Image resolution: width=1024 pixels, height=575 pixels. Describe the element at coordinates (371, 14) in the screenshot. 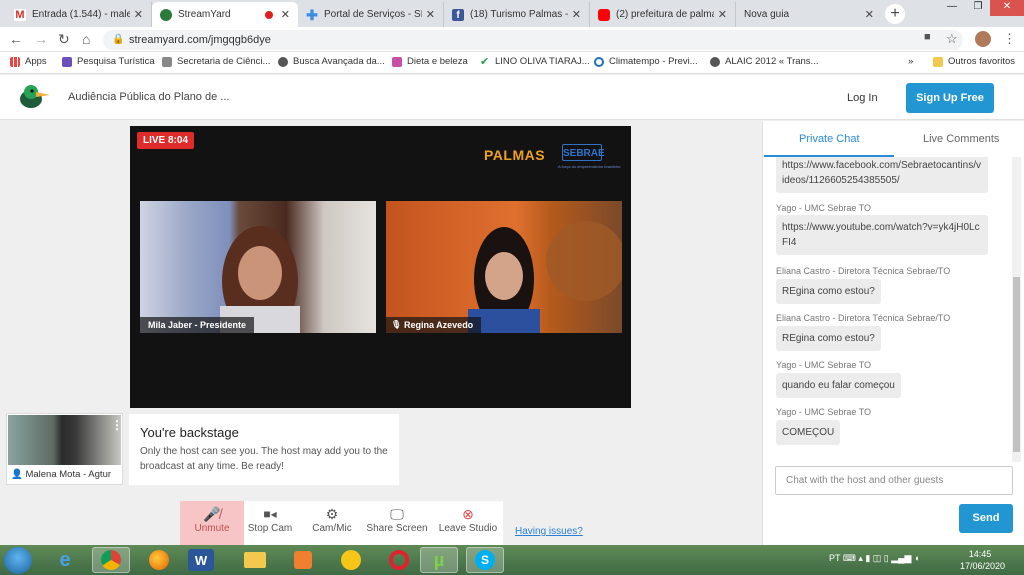

I see `tab-portal-servicos: ✚ Portal de Serviços - SEBR ✕` at that location.